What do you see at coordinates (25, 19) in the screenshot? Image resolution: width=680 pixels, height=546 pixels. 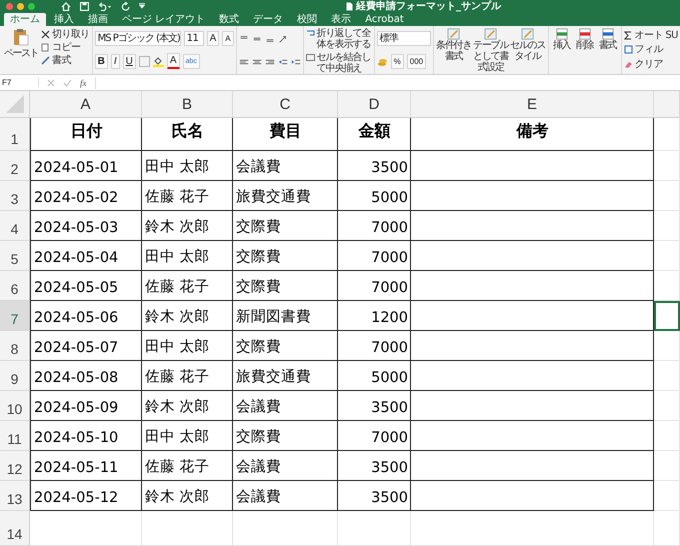 I see `ribbon-tab: ホーム` at bounding box center [25, 19].